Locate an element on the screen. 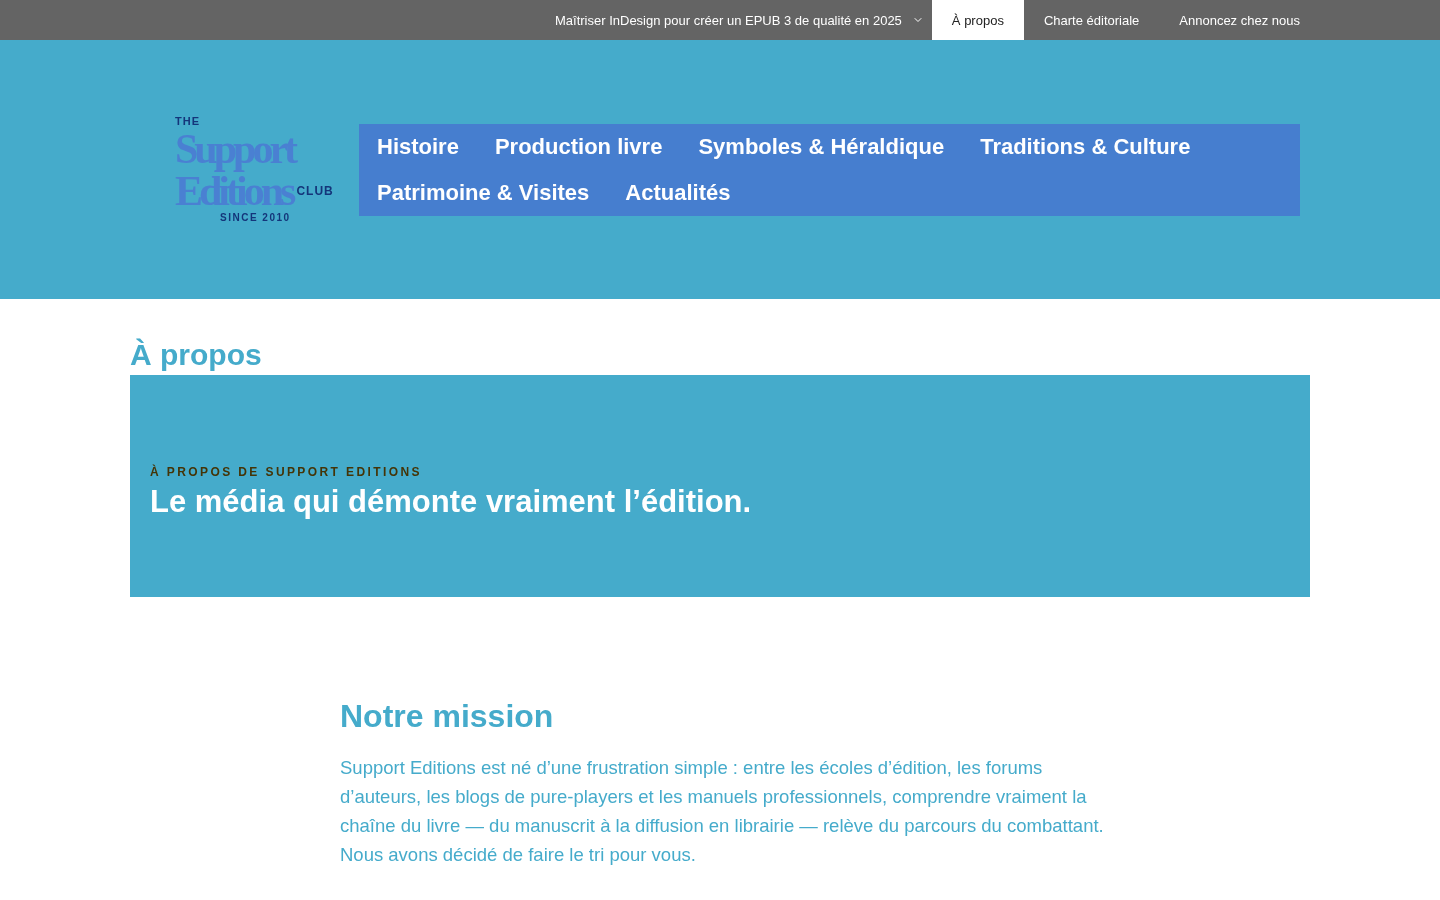 The height and width of the screenshot is (900, 1440). page-title: À propos is located at coordinates (196, 355).